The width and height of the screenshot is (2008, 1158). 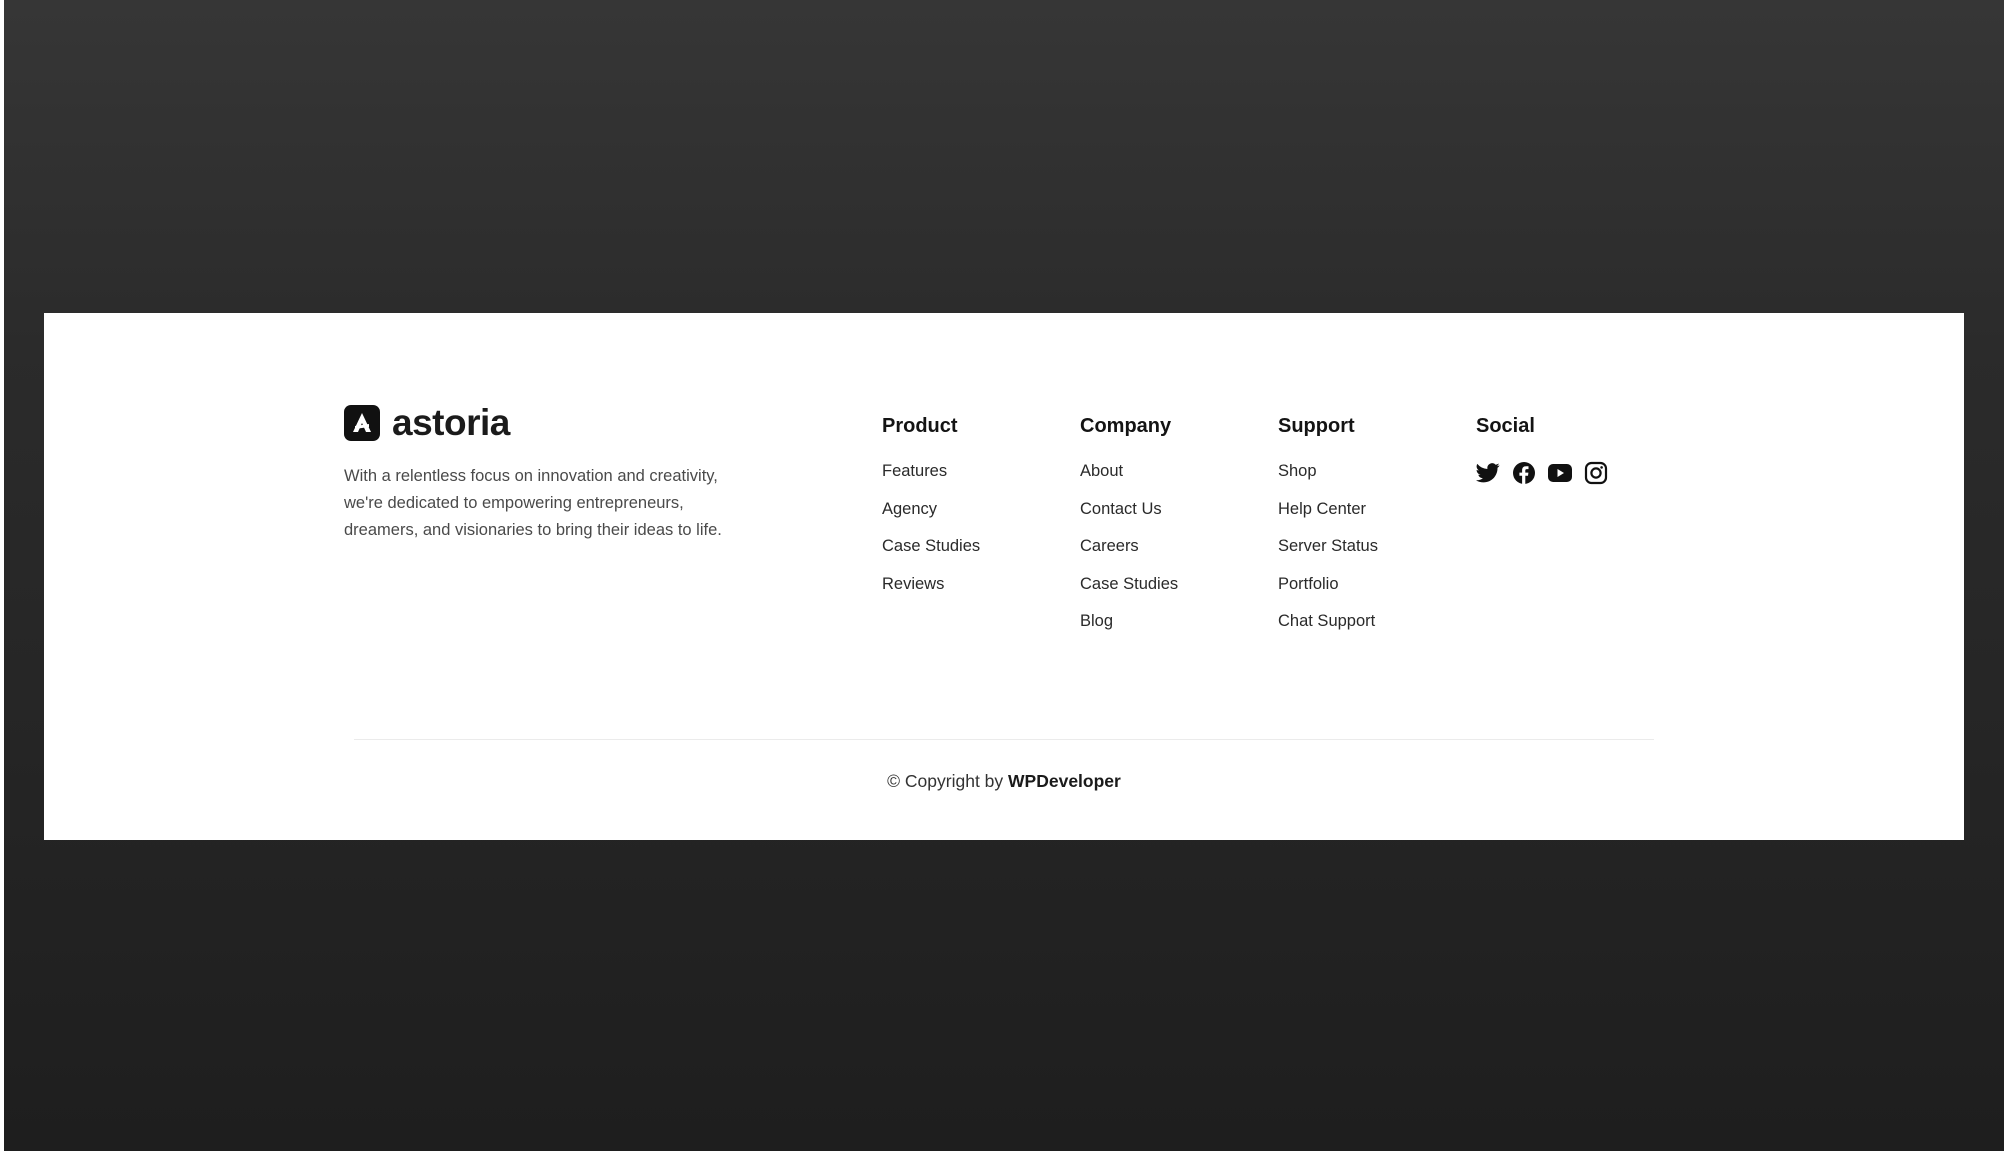 What do you see at coordinates (1004, 739) in the screenshot?
I see `footer-divider` at bounding box center [1004, 739].